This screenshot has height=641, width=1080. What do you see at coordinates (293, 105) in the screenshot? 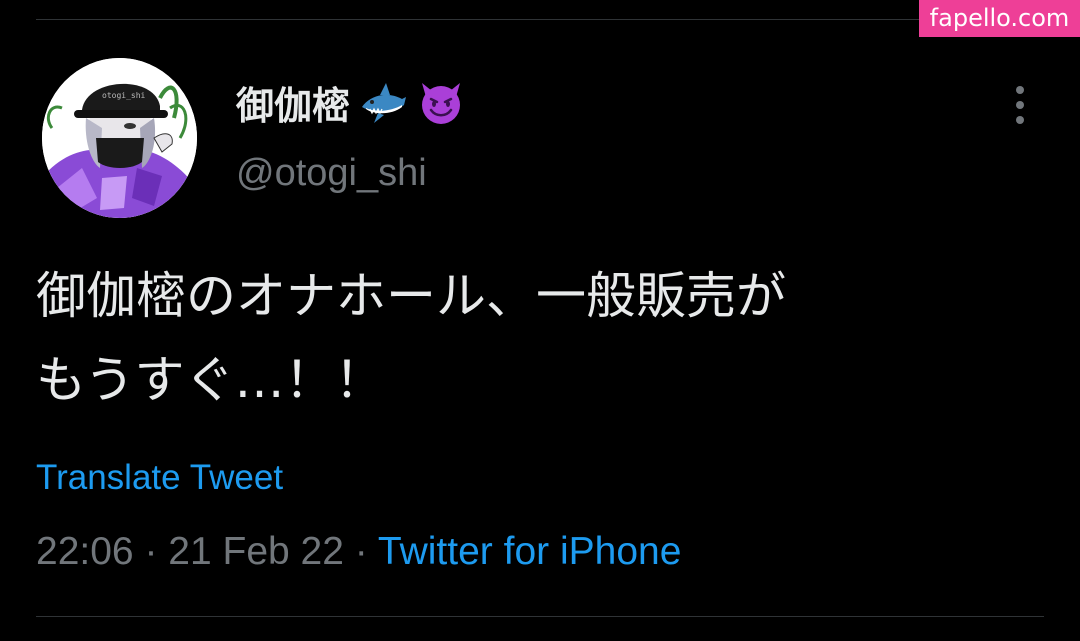
I see `display-name-text: 御伽樒` at bounding box center [293, 105].